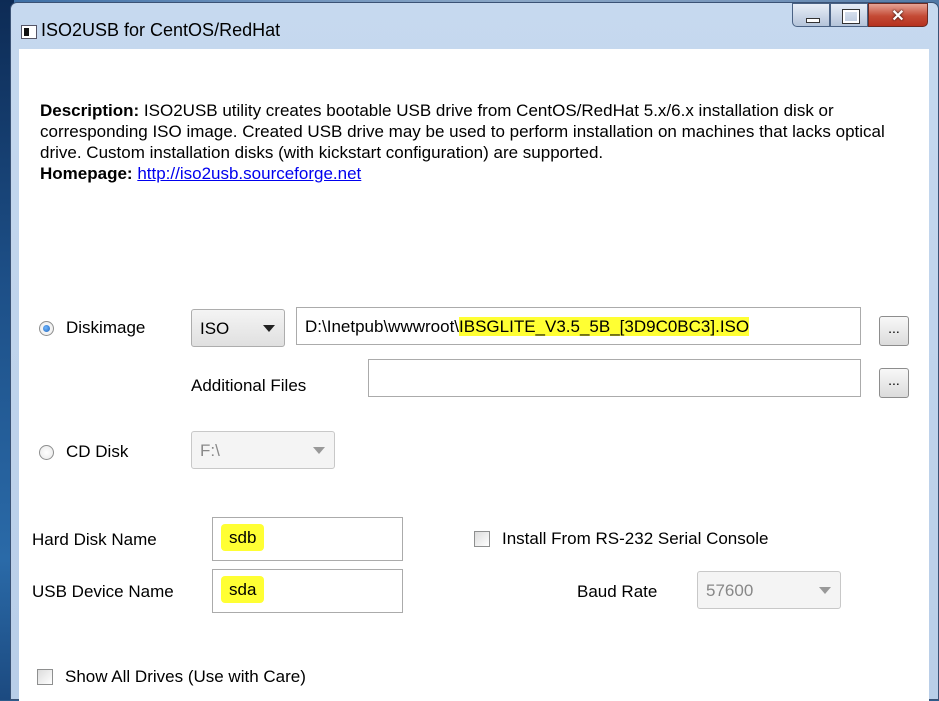 The image size is (939, 701). Describe the element at coordinates (307, 591) in the screenshot. I see `usb-device-name-input: sda` at that location.